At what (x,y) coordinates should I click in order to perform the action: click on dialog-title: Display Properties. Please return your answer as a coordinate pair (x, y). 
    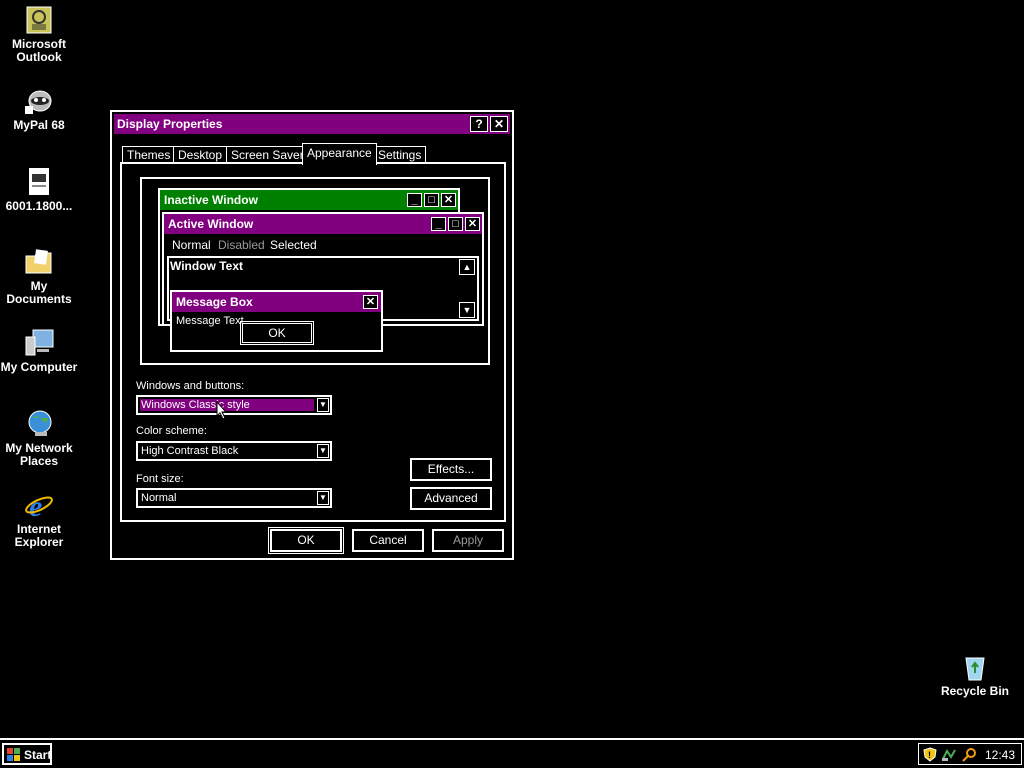
    Looking at the image, I should click on (170, 124).